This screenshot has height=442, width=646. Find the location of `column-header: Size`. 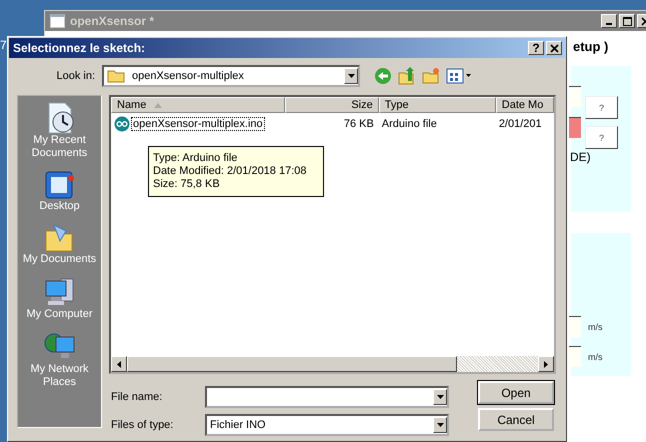

column-header: Size is located at coordinates (331, 105).